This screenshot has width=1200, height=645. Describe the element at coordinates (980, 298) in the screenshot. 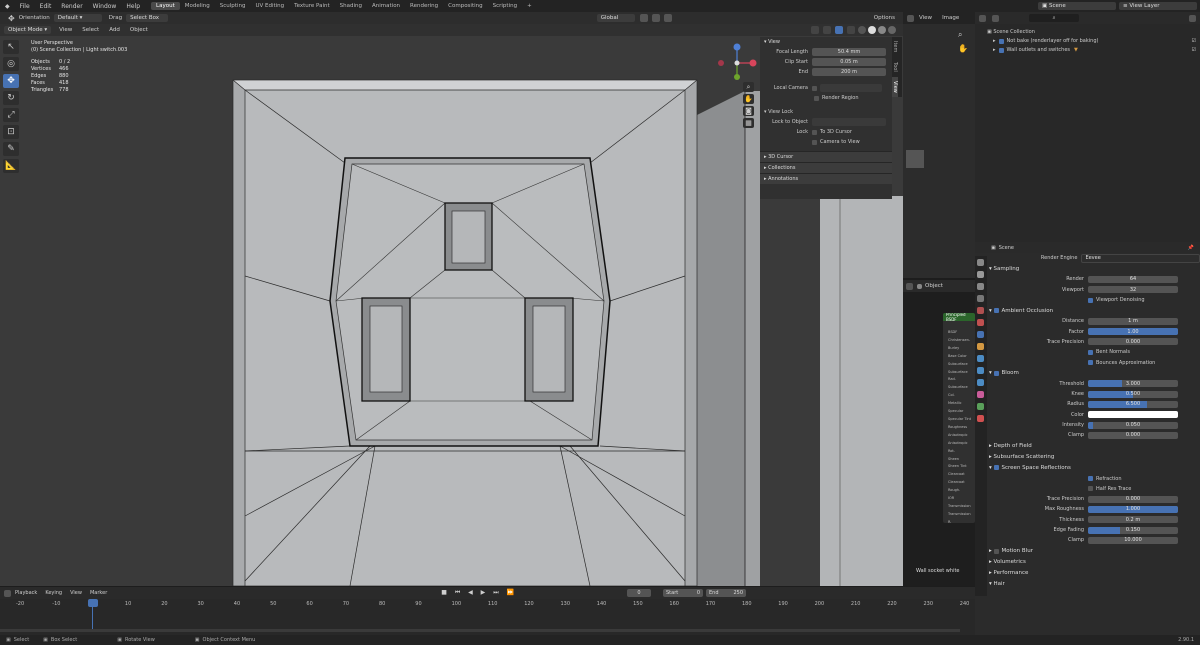

I see `view-layer-tab-icon` at that location.